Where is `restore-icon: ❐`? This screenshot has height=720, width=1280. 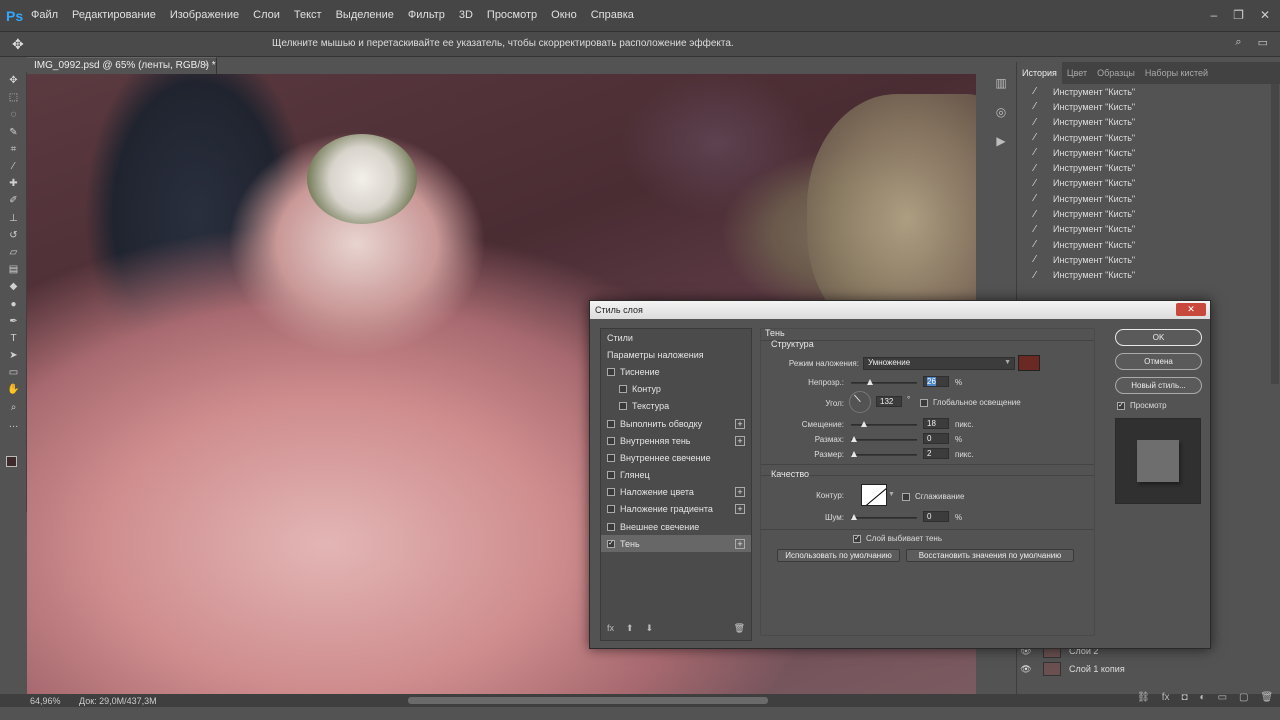
restore-icon: ❐ is located at coordinates (1238, 15).